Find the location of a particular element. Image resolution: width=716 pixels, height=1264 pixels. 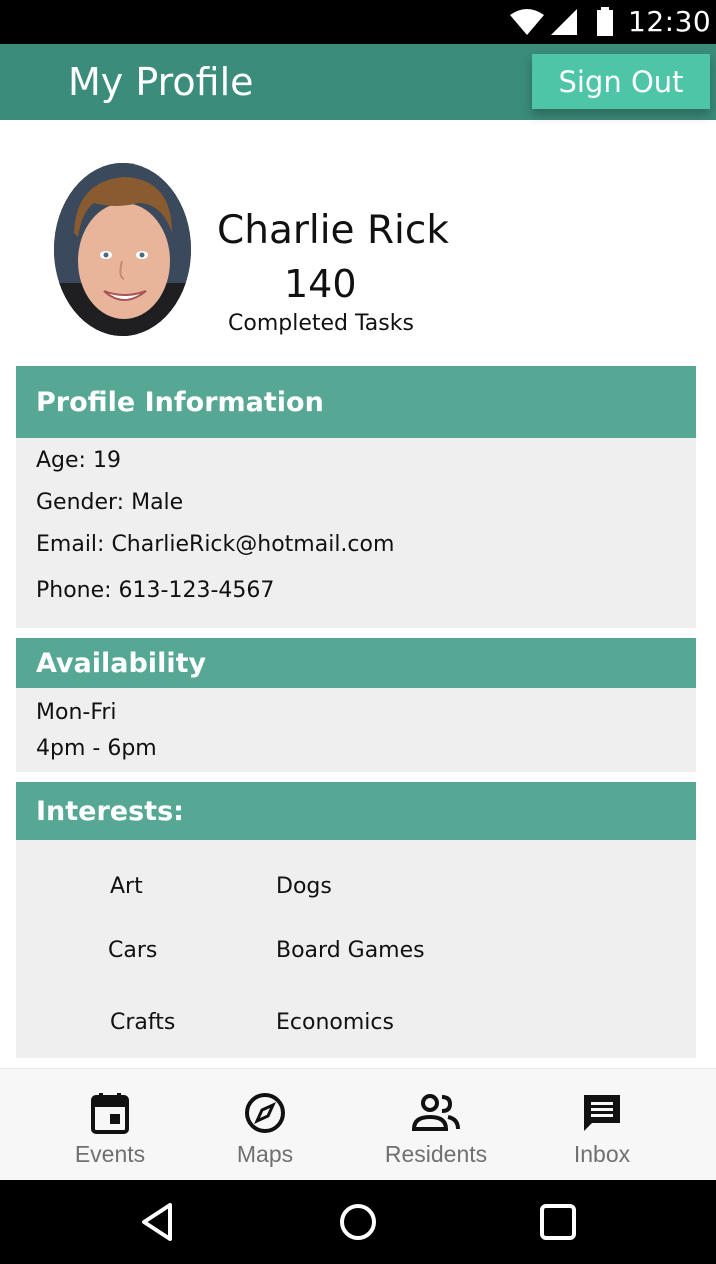

profile-name: Charlie Rick is located at coordinates (333, 230).